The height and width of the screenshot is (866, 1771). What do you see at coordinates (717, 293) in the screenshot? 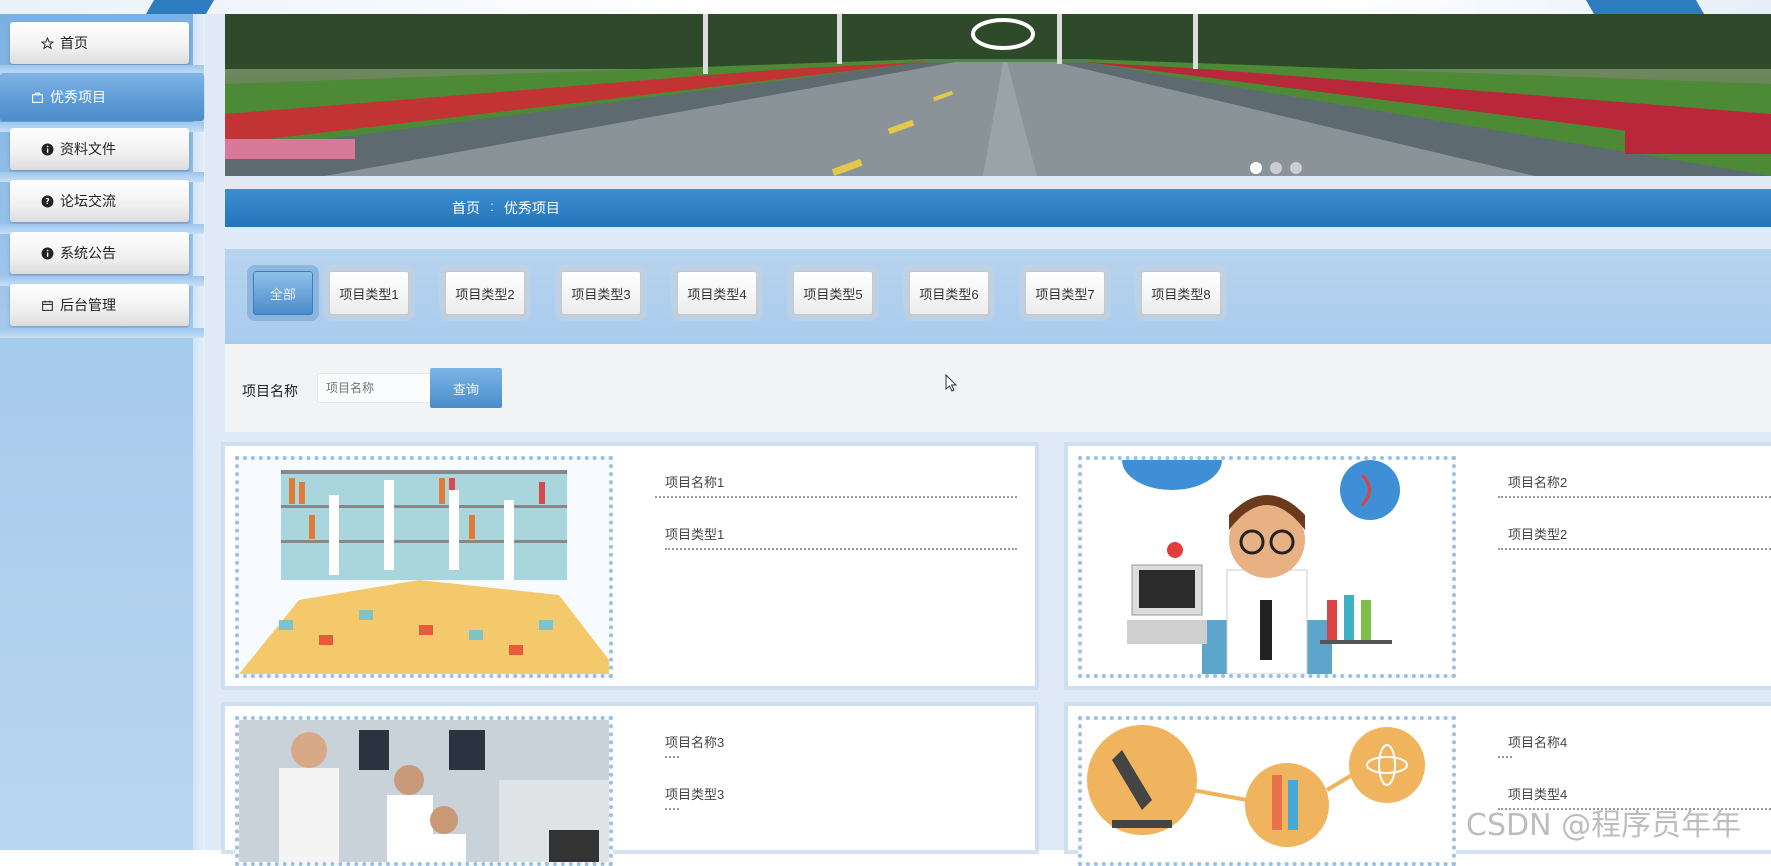
I see `filter-type-4-button: 项目类型4` at bounding box center [717, 293].